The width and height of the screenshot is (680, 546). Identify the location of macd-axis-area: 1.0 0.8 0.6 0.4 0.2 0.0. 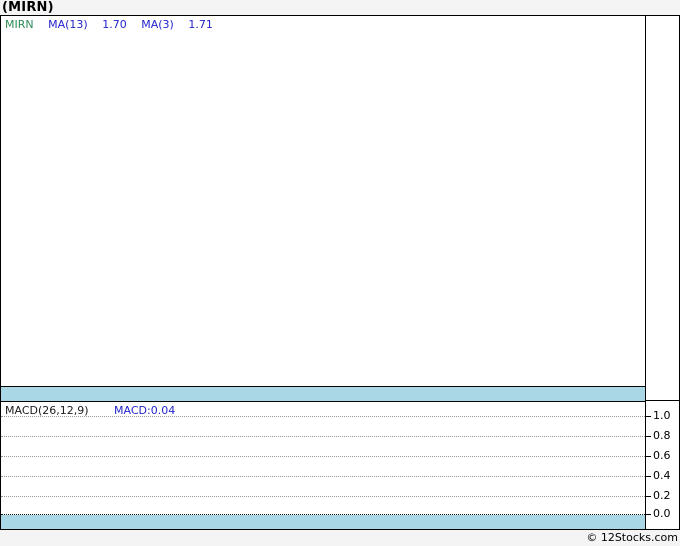
(662, 465).